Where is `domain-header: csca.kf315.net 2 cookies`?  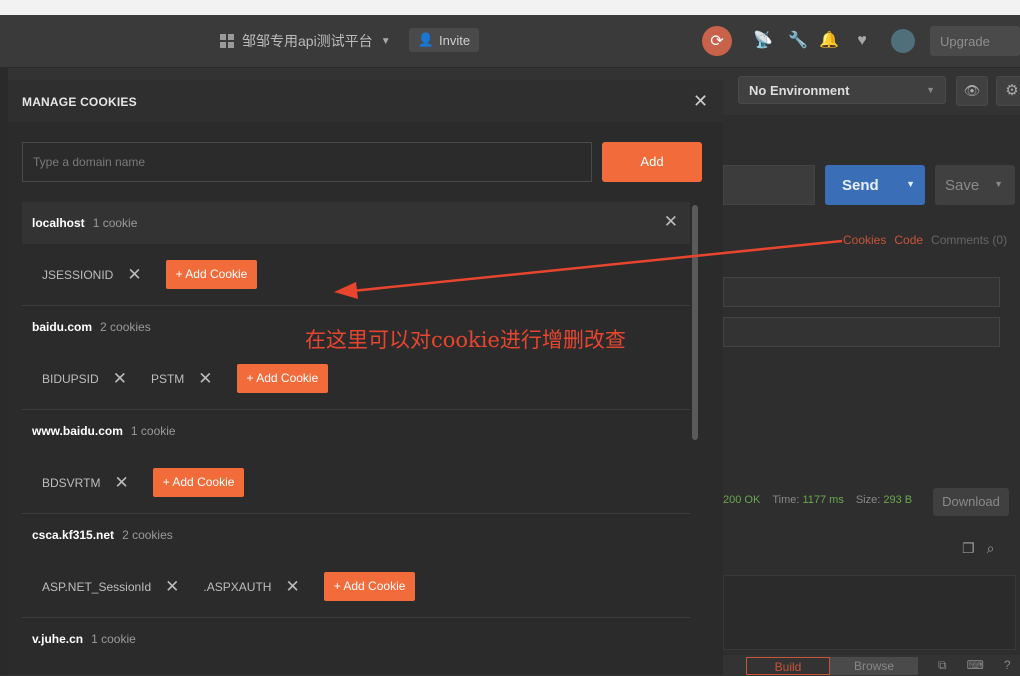
domain-header: csca.kf315.net 2 cookies is located at coordinates (356, 535).